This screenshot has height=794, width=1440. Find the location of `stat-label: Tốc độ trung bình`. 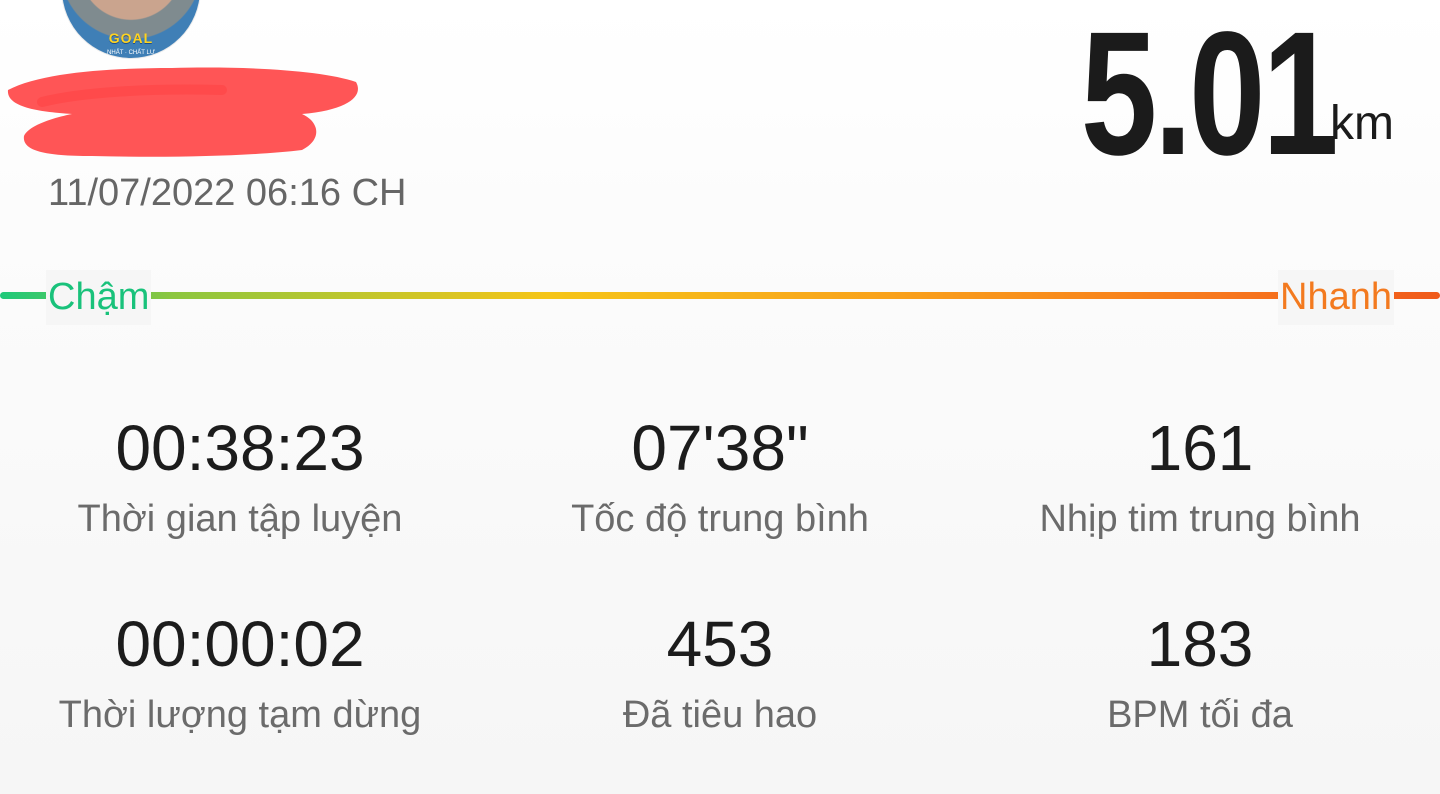

stat-label: Tốc độ trung bình is located at coordinates (720, 519).